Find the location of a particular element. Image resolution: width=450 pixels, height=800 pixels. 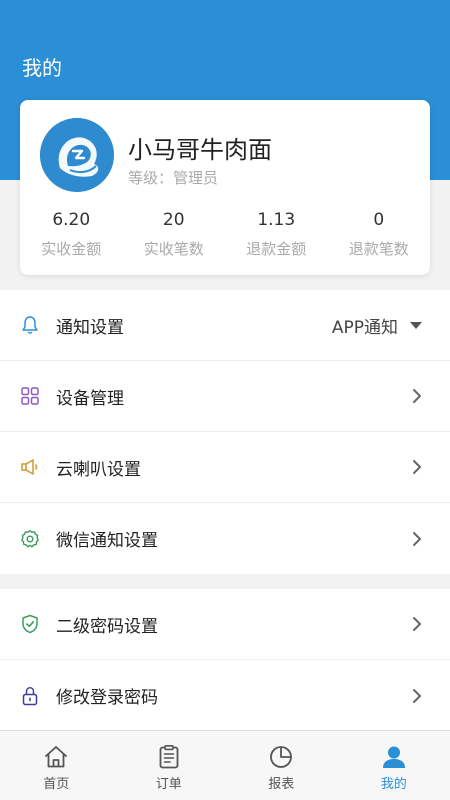

shield-check-icon is located at coordinates (30, 624).